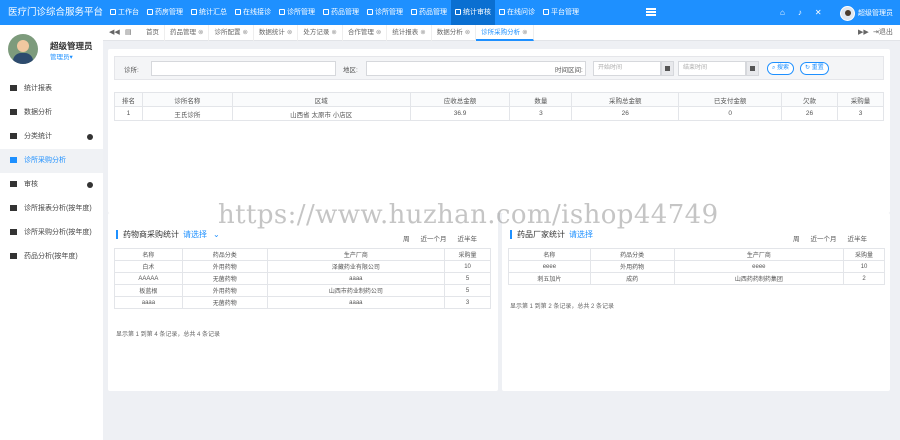 This screenshot has width=900, height=440. I want to click on topnav-item: 在线问诊, so click(517, 12).